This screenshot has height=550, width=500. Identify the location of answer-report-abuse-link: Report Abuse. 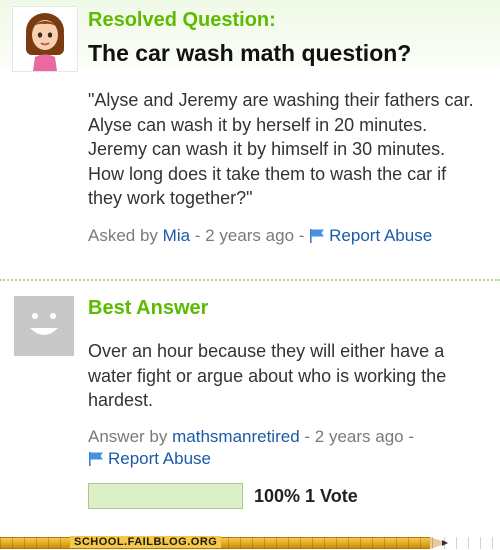
(149, 459).